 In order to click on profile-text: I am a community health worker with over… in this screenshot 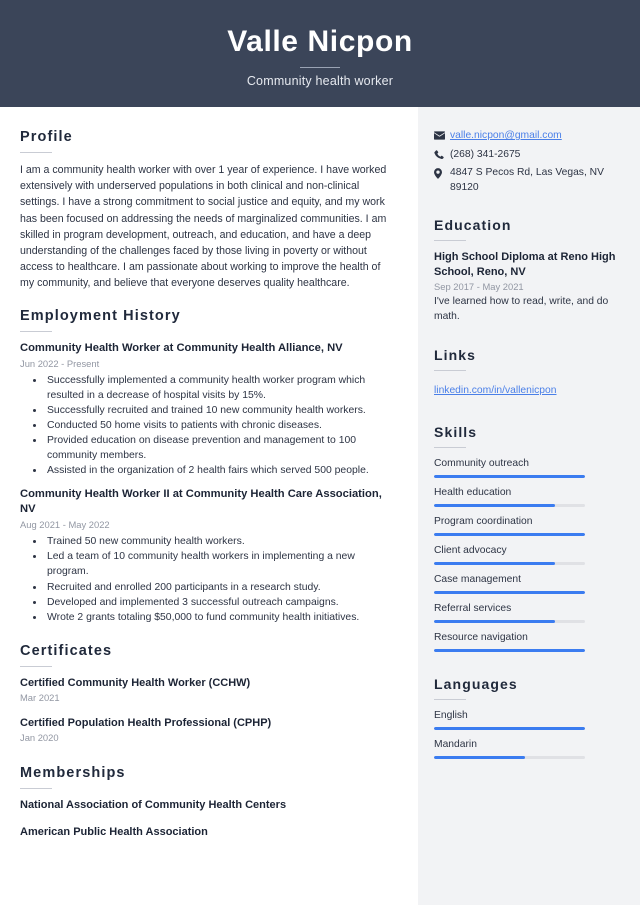, I will do `click(203, 227)`.